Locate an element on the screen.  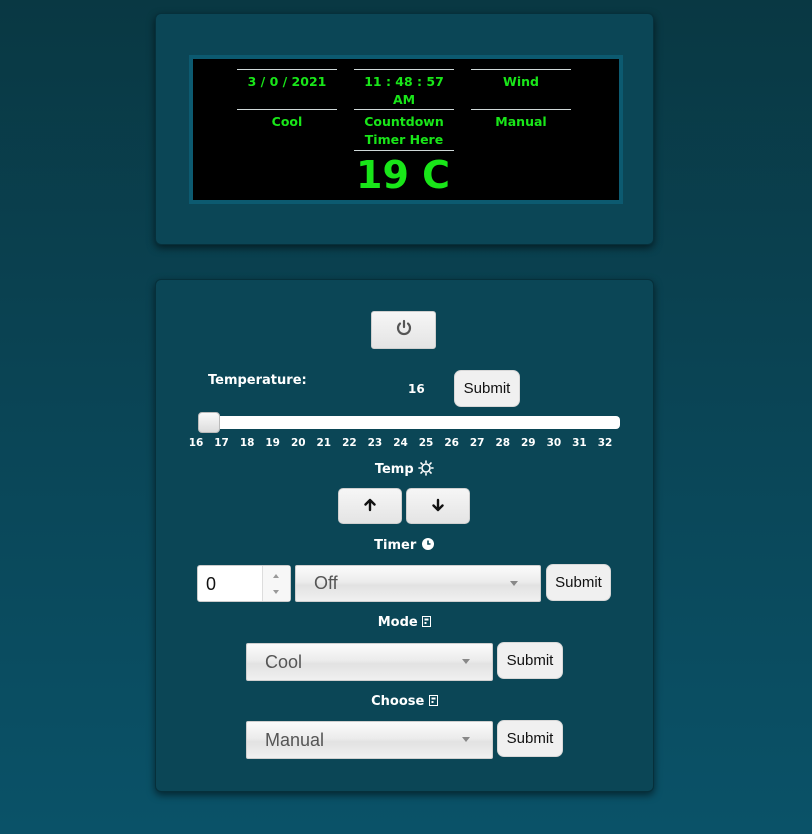
mode-heading: Mode is located at coordinates (404, 623).